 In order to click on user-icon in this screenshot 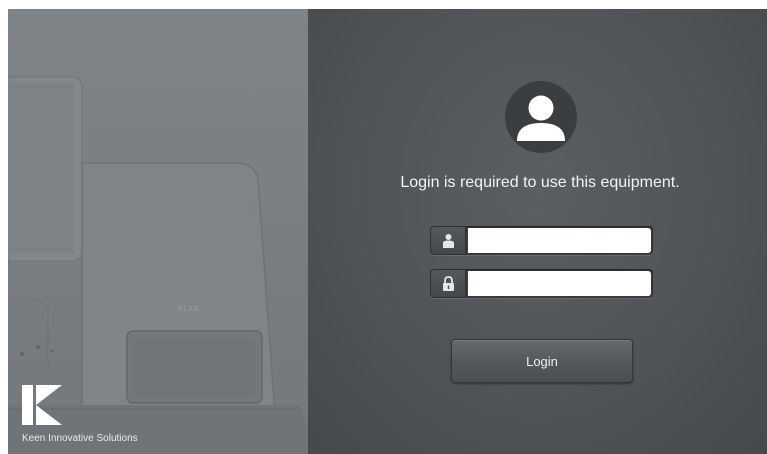, I will do `click(448, 241)`.